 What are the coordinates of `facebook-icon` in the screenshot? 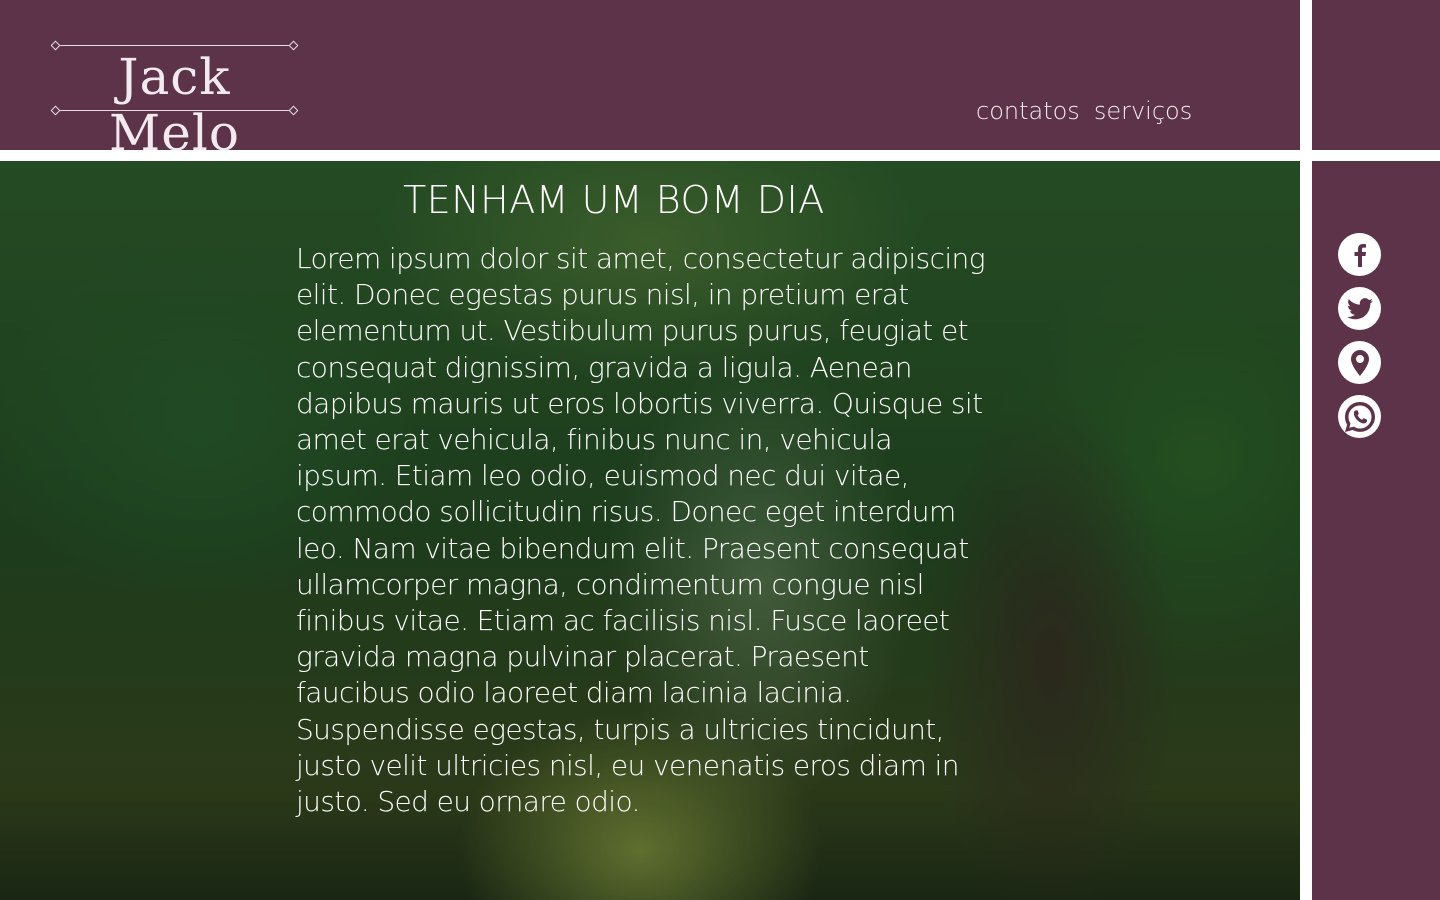 It's located at (1360, 255).